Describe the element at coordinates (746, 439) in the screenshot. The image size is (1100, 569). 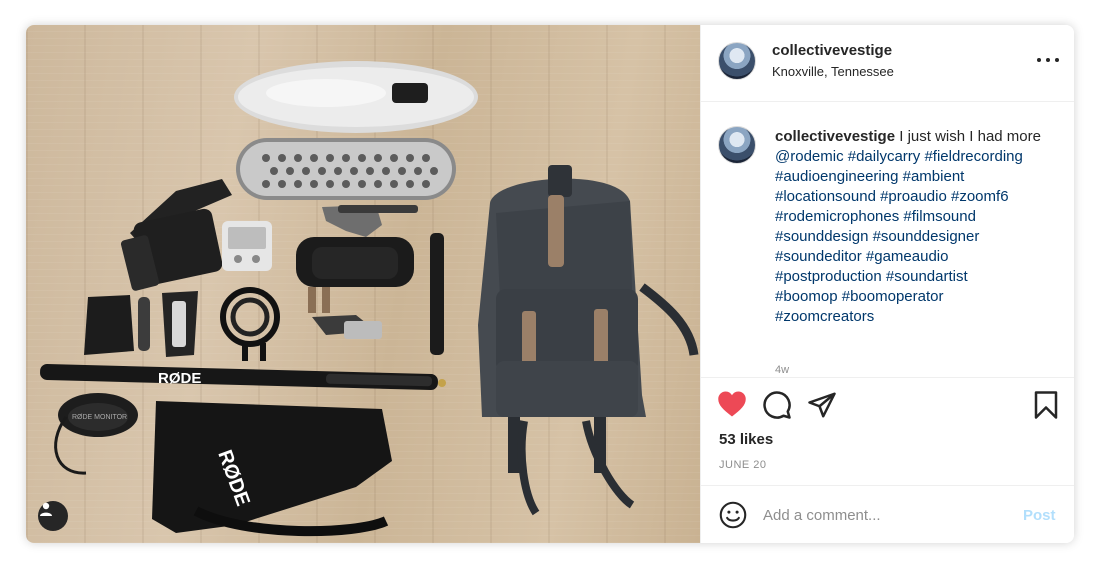
I see `likes-count: 53 likes` at that location.